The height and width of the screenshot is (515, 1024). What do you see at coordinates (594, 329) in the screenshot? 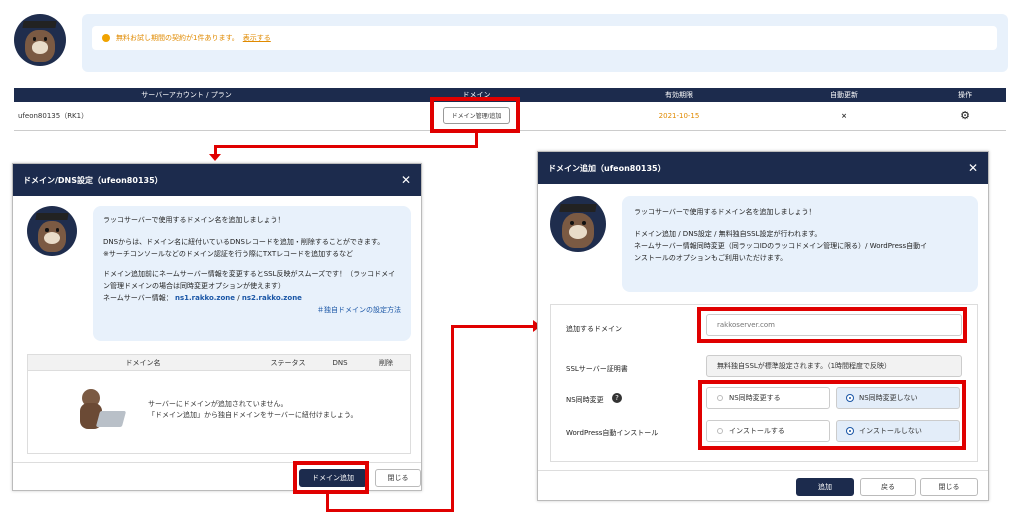
I see `domain-label: 追加するドメイン` at bounding box center [594, 329].